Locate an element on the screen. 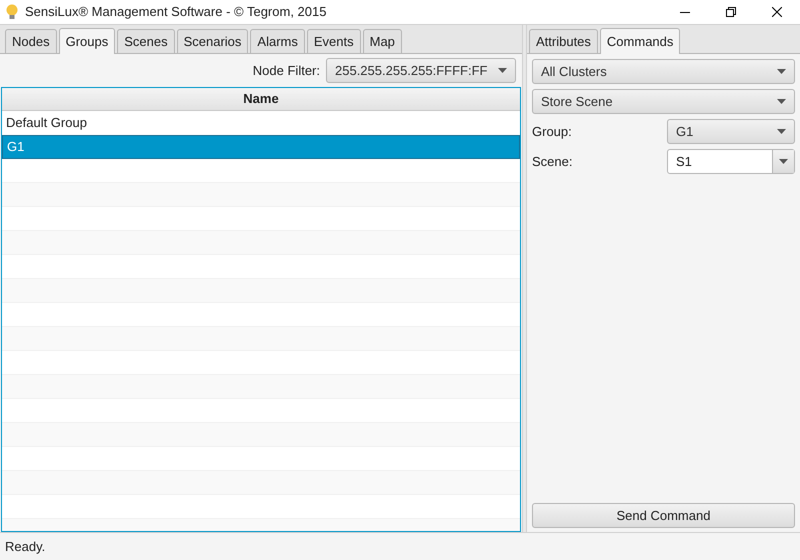  select-value: 255.255.255.255:FFFF:FF is located at coordinates (411, 71).